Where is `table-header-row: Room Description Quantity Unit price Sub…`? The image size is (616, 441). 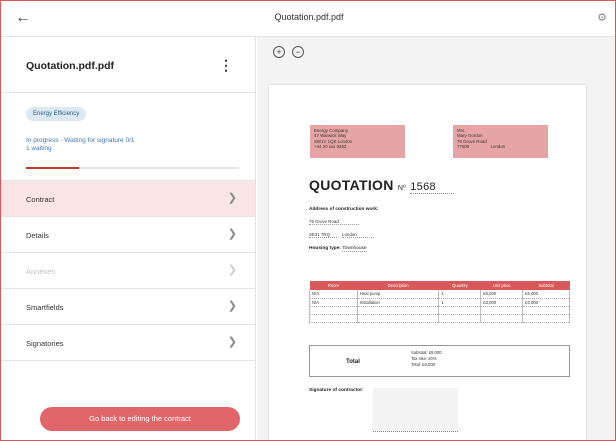
table-header-row: Room Description Quantity Unit price Sub… is located at coordinates (439, 285).